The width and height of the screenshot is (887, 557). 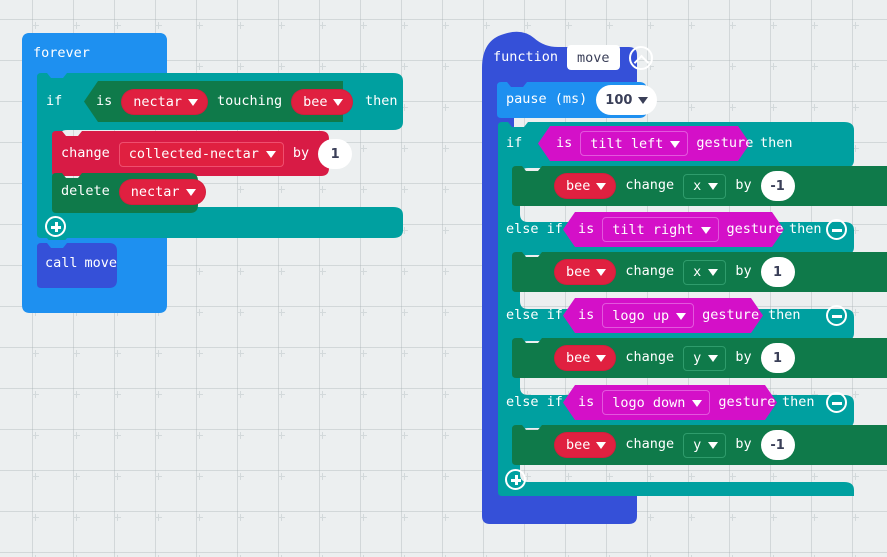 What do you see at coordinates (743, 185) in the screenshot?
I see `by-label-1: by` at bounding box center [743, 185].